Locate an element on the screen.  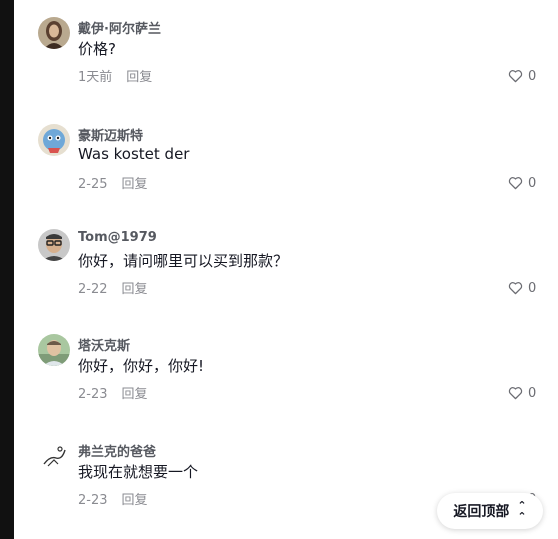
comment-date: 2-25 is located at coordinates (93, 184).